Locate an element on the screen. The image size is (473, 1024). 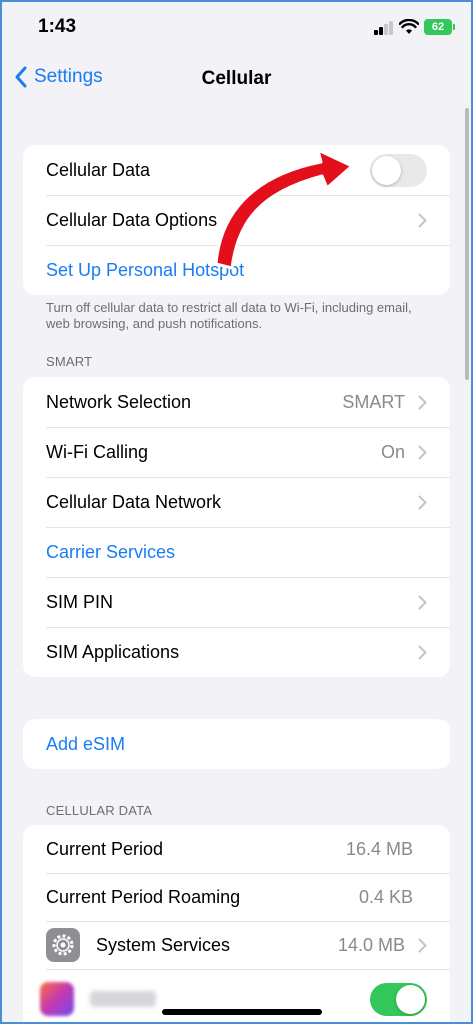
current-period-label: Current Period is located at coordinates (105, 848).